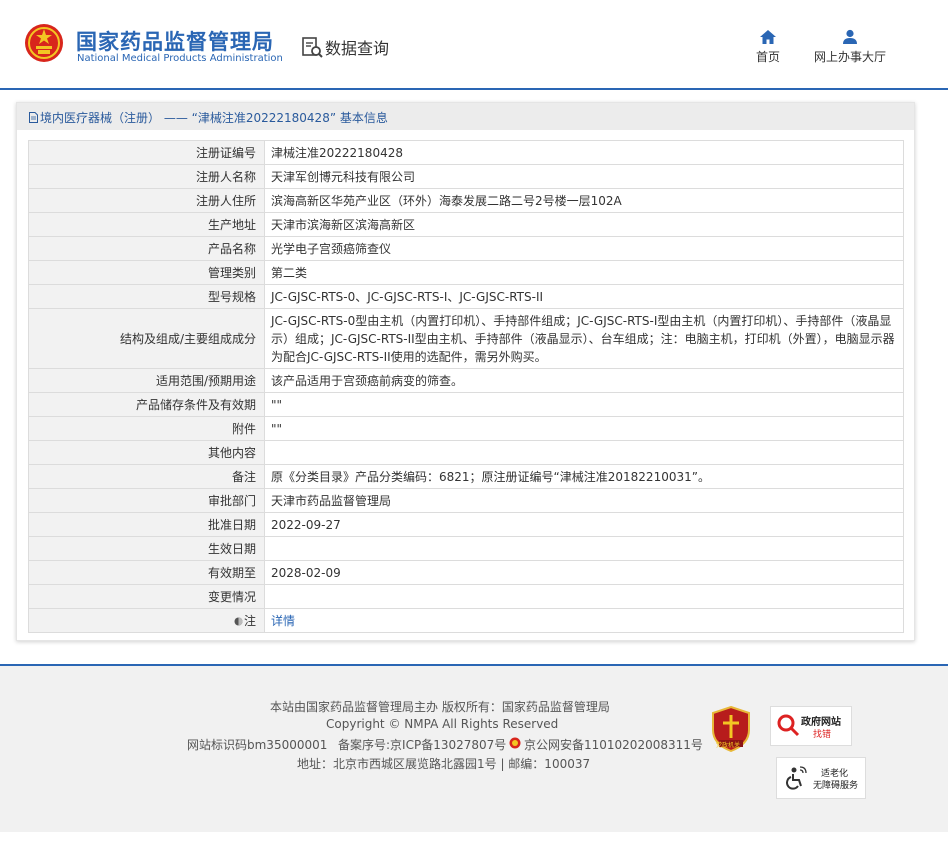 This screenshot has height=864, width=948. I want to click on home-icon, so click(768, 37).